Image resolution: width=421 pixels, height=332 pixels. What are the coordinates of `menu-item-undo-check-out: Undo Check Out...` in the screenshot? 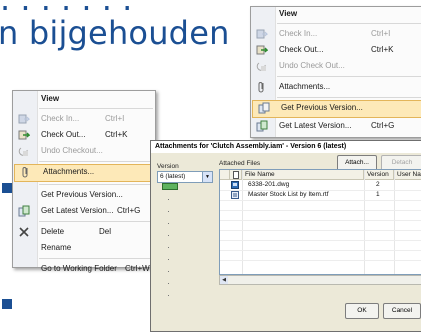 It's located at (336, 66).